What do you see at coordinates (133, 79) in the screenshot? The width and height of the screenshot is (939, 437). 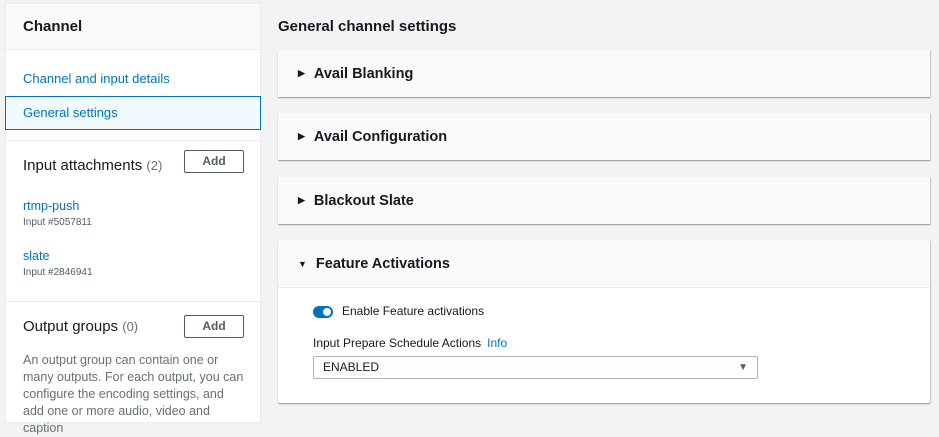 I see `nav-channel-input-details: Channel and input details` at bounding box center [133, 79].